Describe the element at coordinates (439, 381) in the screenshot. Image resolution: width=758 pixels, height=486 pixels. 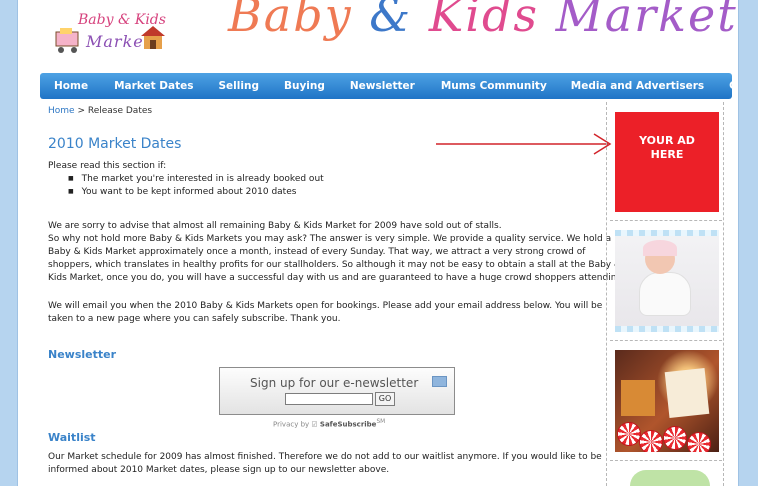
I see `envelope-icon` at that location.